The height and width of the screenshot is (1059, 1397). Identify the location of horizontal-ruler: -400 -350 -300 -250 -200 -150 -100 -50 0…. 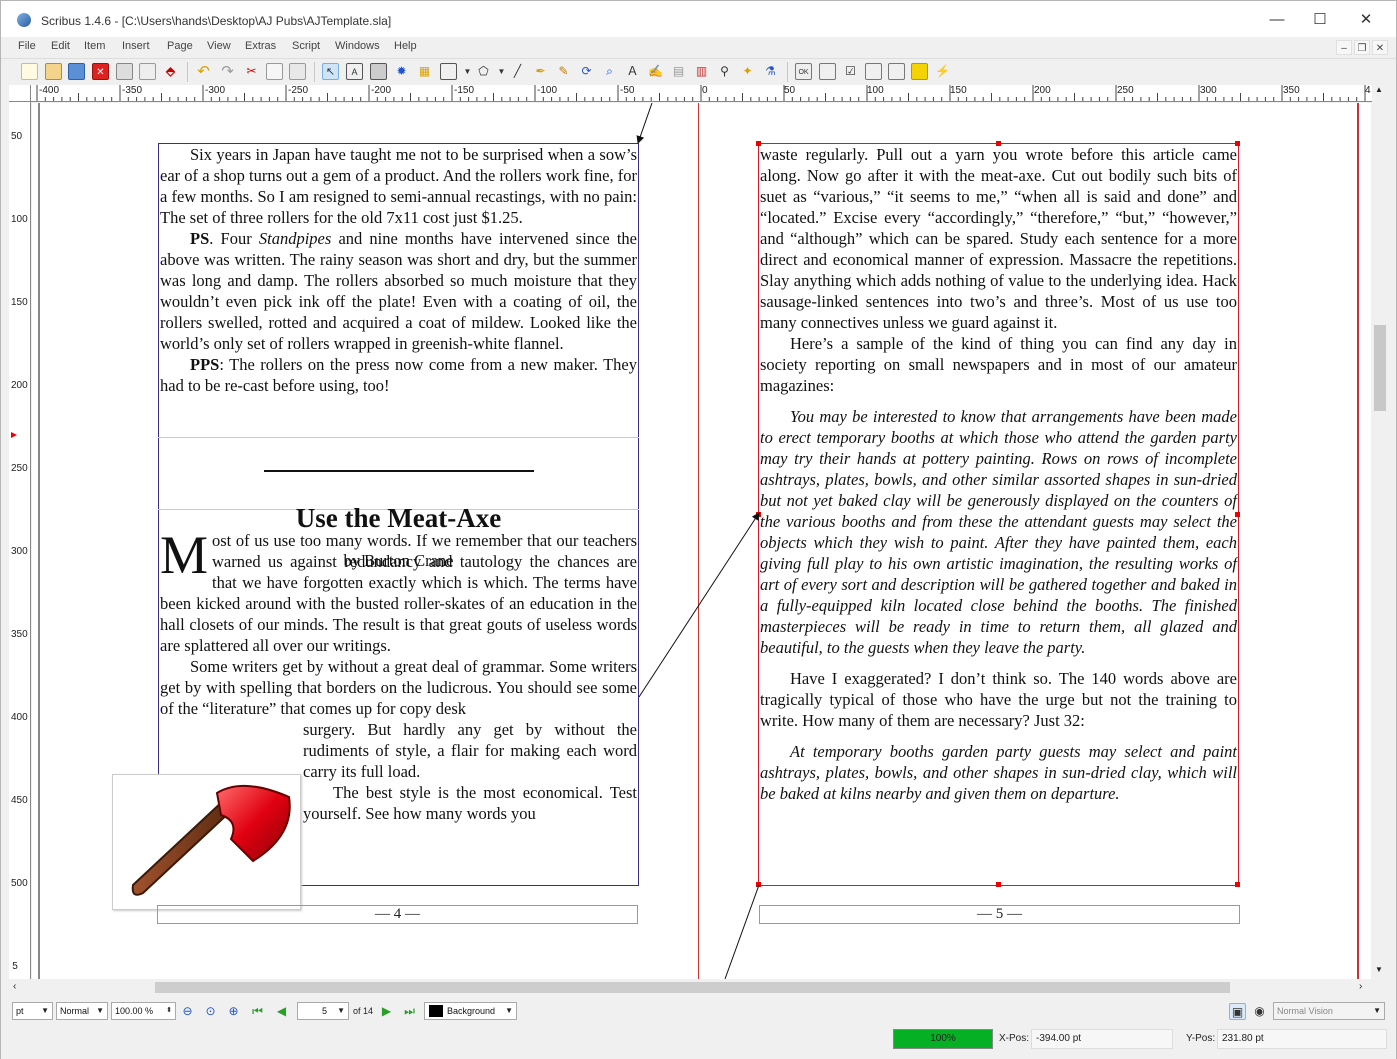
(702, 93).